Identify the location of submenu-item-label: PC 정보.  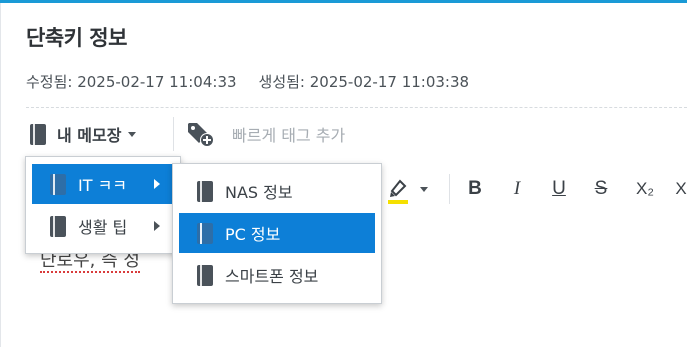
(253, 234).